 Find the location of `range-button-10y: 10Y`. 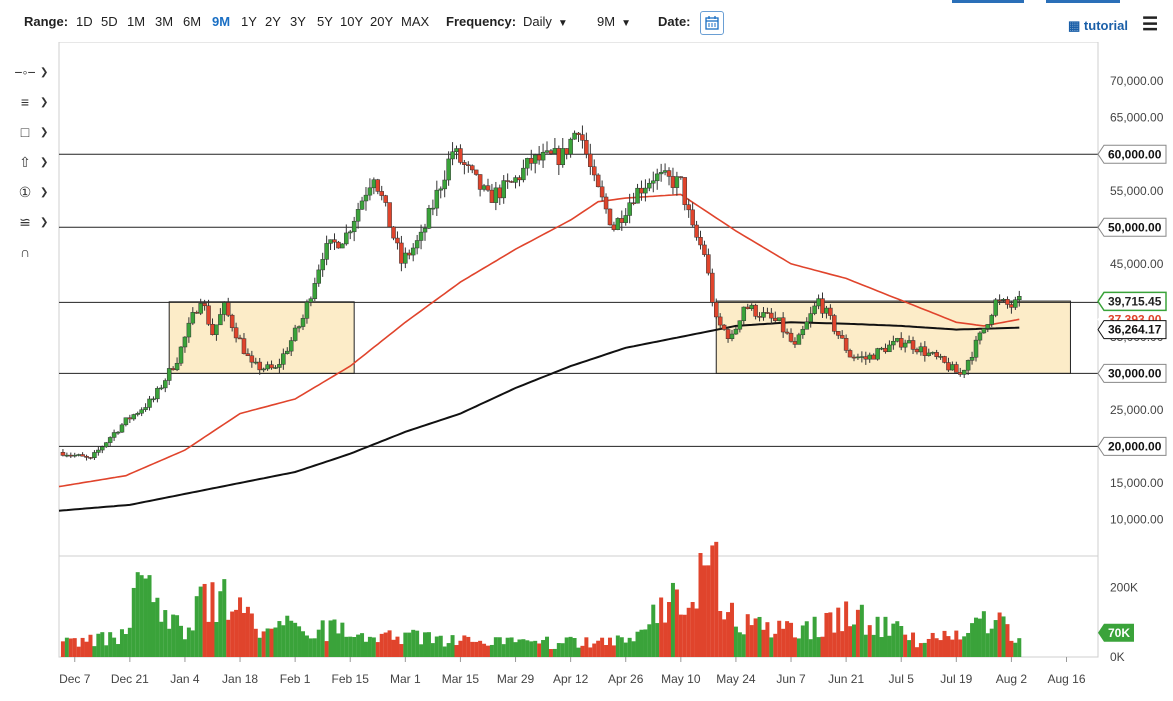

range-button-10y: 10Y is located at coordinates (351, 21).